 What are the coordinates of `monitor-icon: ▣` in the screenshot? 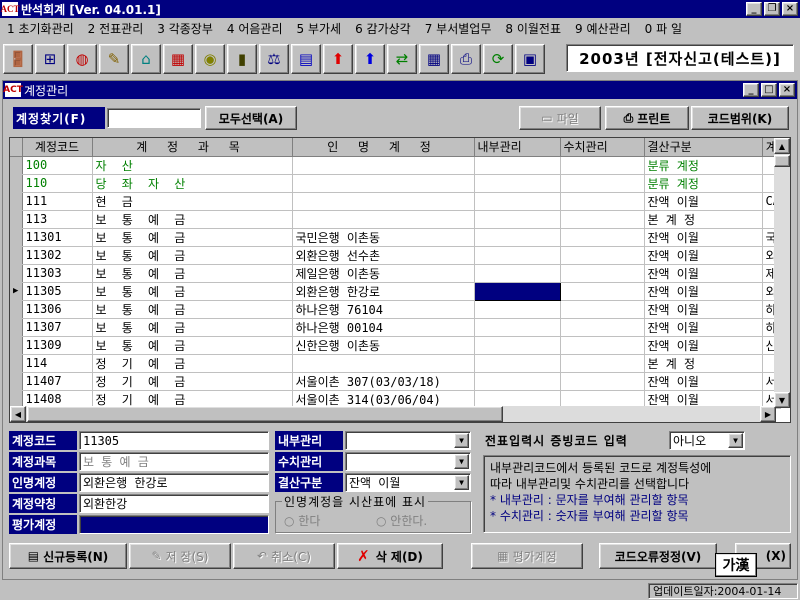 It's located at (530, 59).